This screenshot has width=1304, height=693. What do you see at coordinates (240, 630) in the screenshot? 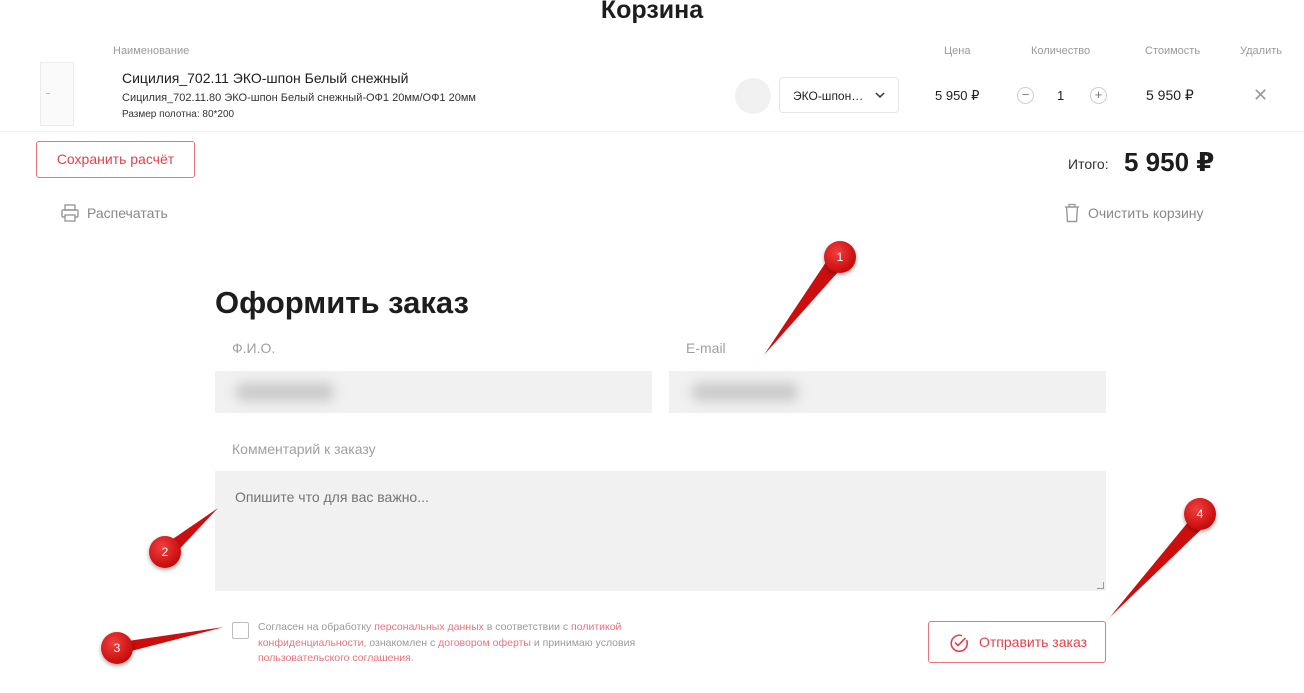
I see `consent-checkbox` at bounding box center [240, 630].